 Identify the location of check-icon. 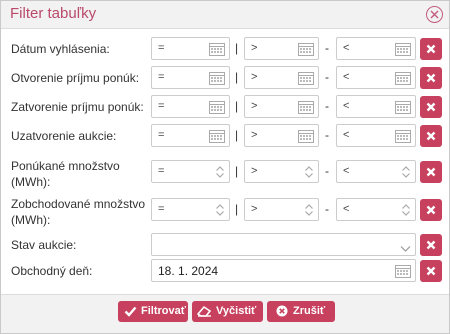
(130, 311).